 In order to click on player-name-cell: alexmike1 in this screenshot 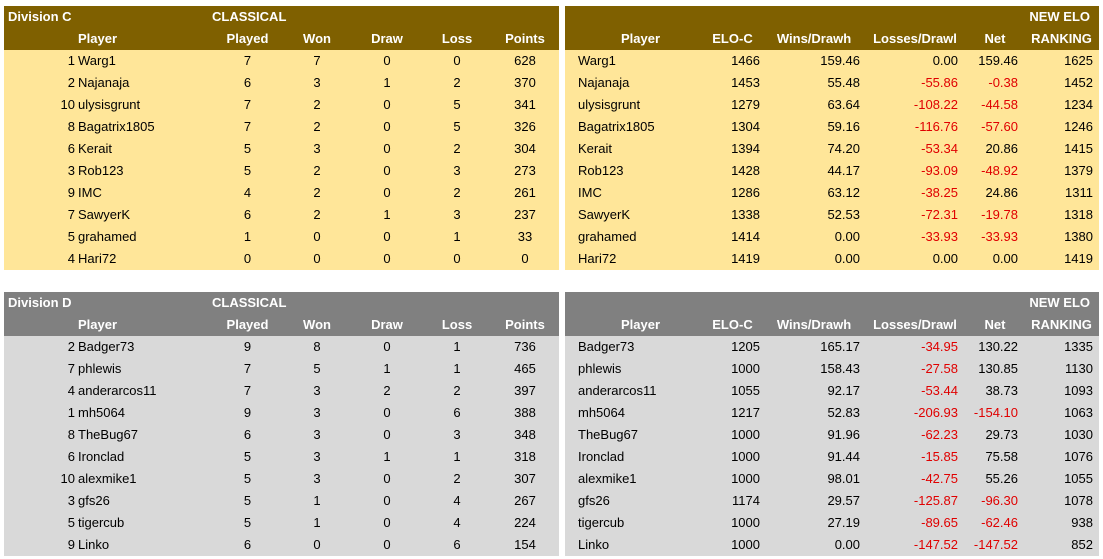, I will do `click(607, 478)`.